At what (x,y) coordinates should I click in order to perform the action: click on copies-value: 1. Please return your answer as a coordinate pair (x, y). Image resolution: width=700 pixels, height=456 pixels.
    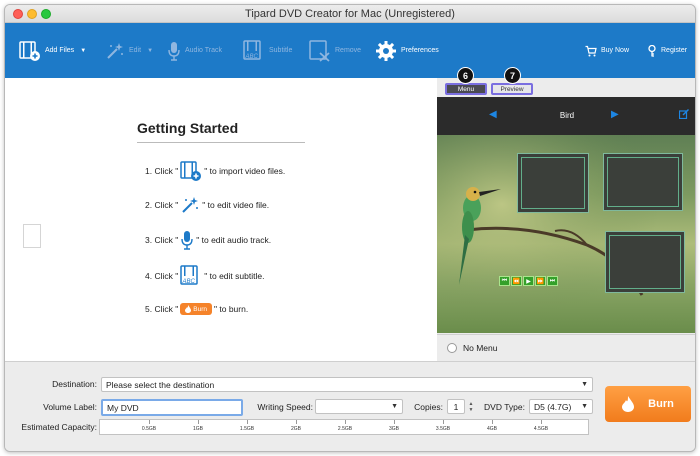
    Looking at the image, I should click on (456, 406).